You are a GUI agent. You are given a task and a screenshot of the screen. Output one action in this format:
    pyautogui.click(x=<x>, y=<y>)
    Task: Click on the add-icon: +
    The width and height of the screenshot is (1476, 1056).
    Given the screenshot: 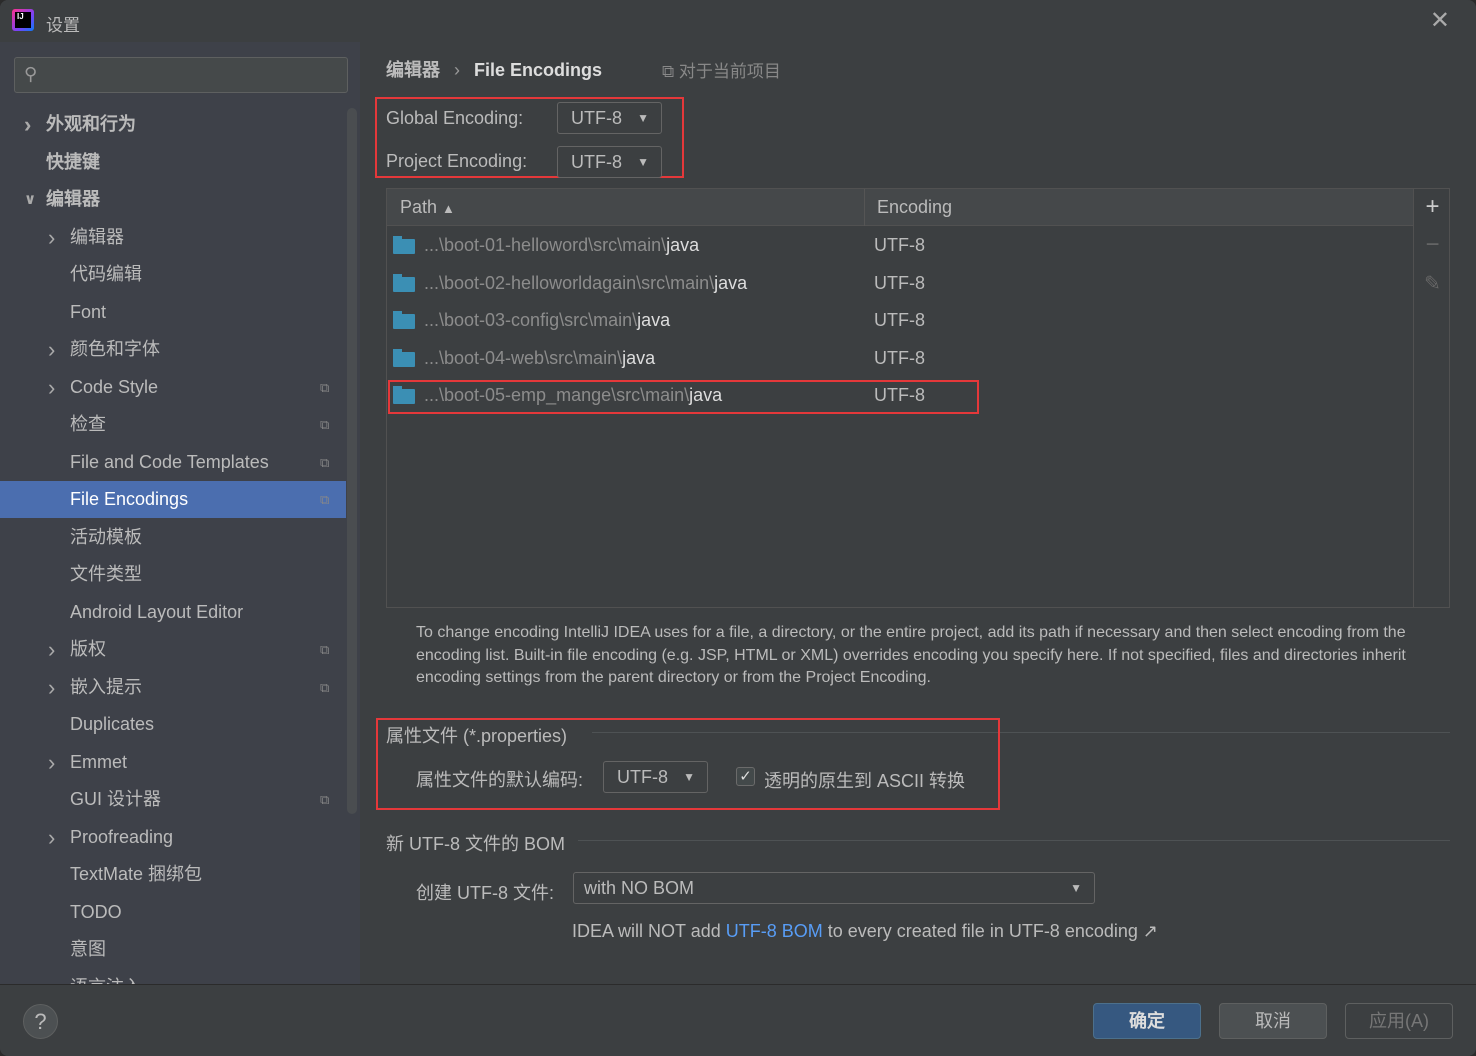 What is the action you would take?
    pyautogui.click(x=1432, y=207)
    